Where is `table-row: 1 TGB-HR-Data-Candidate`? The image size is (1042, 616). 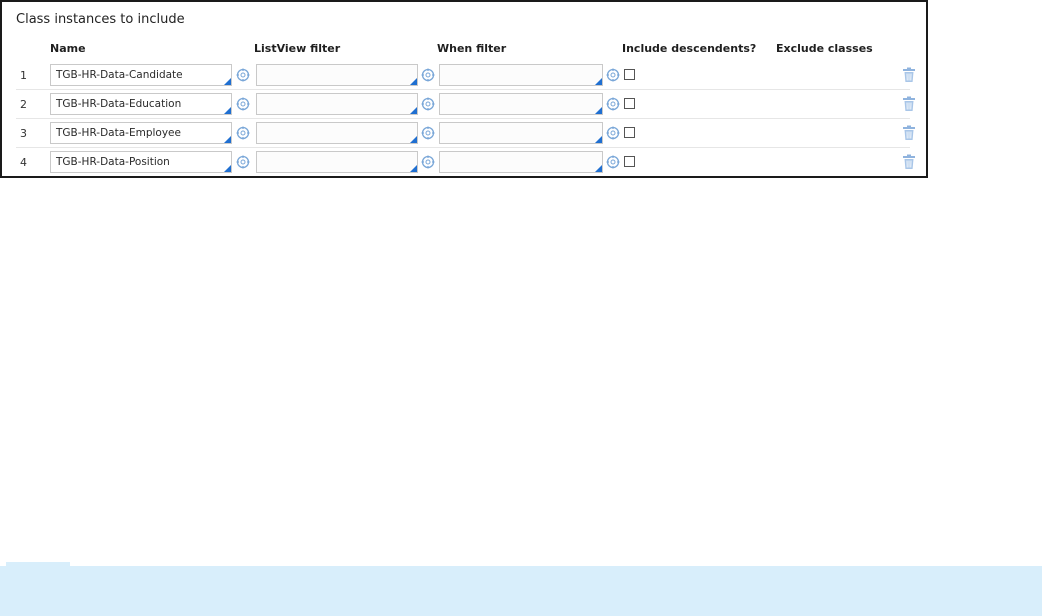 table-row: 1 TGB-HR-Data-Candidate is located at coordinates (465, 75).